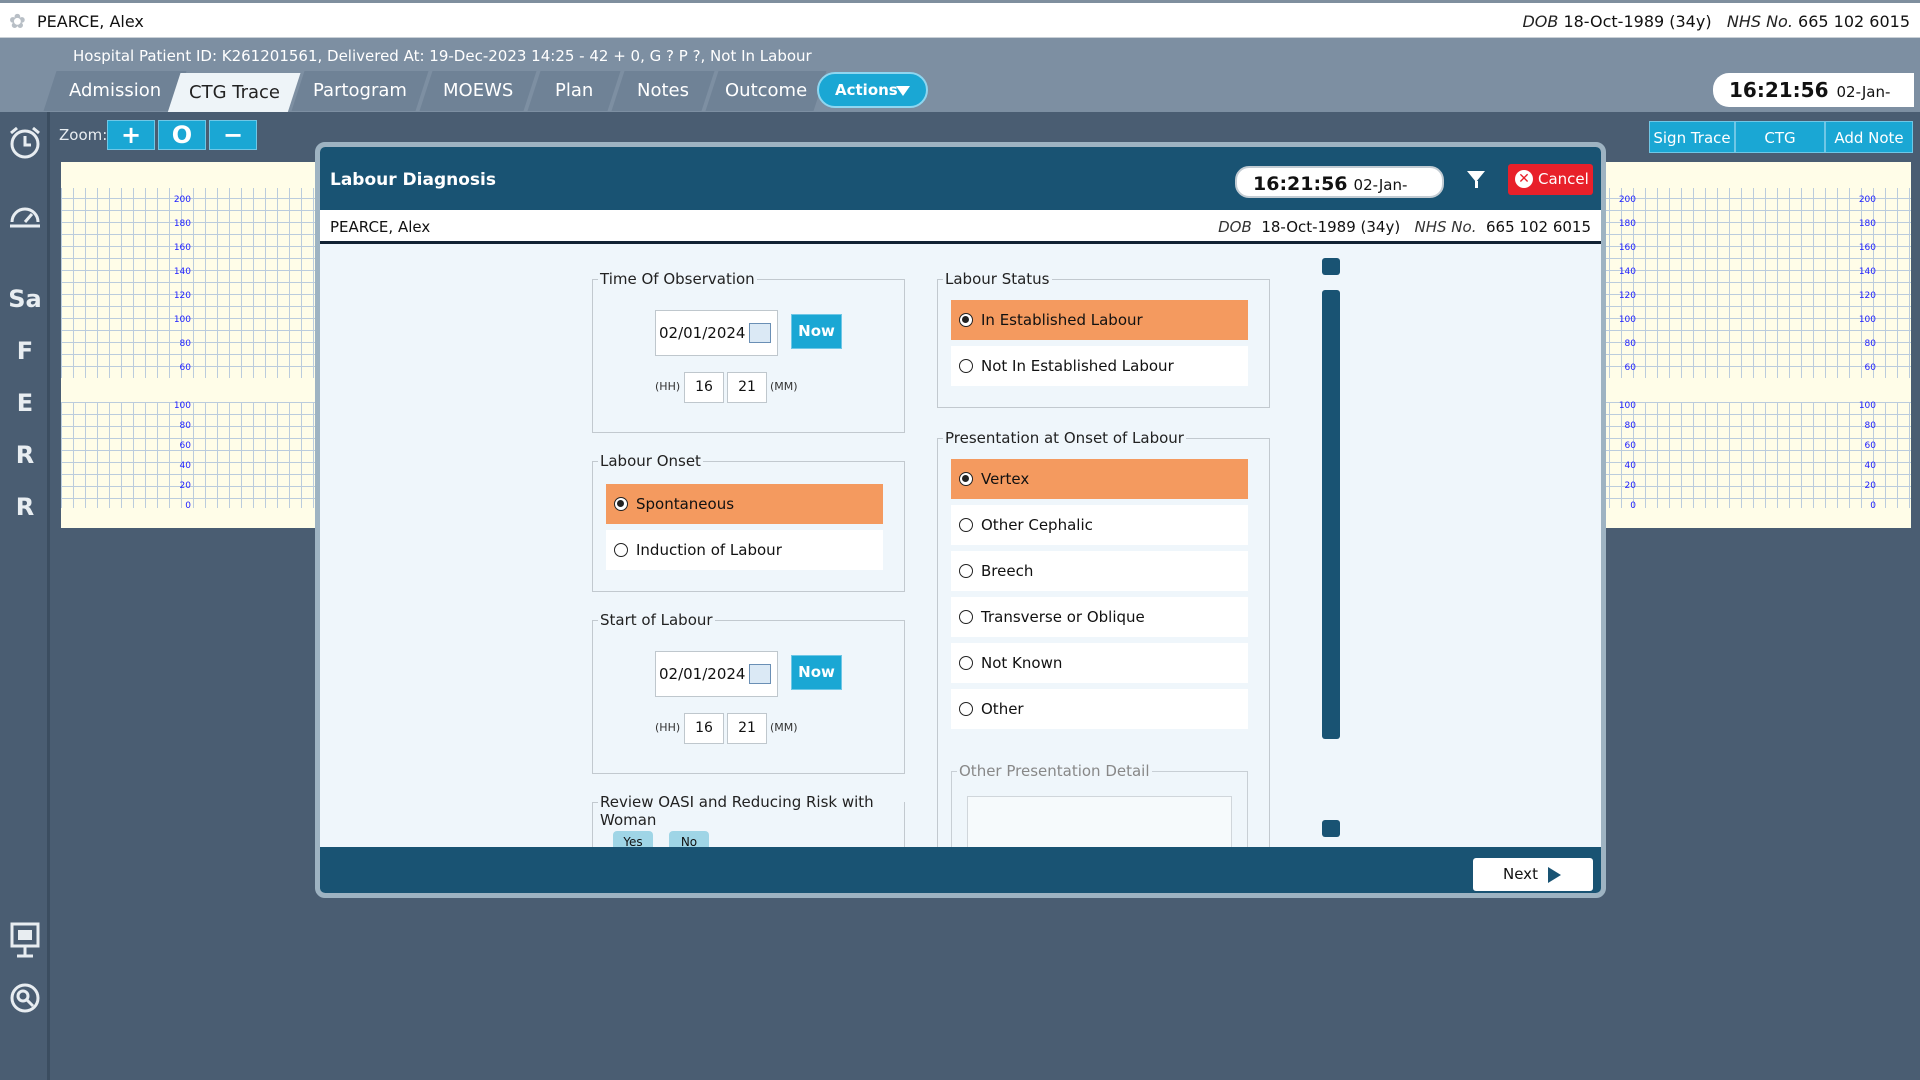 The height and width of the screenshot is (1080, 1920). I want to click on start-minute-field: 21, so click(747, 728).